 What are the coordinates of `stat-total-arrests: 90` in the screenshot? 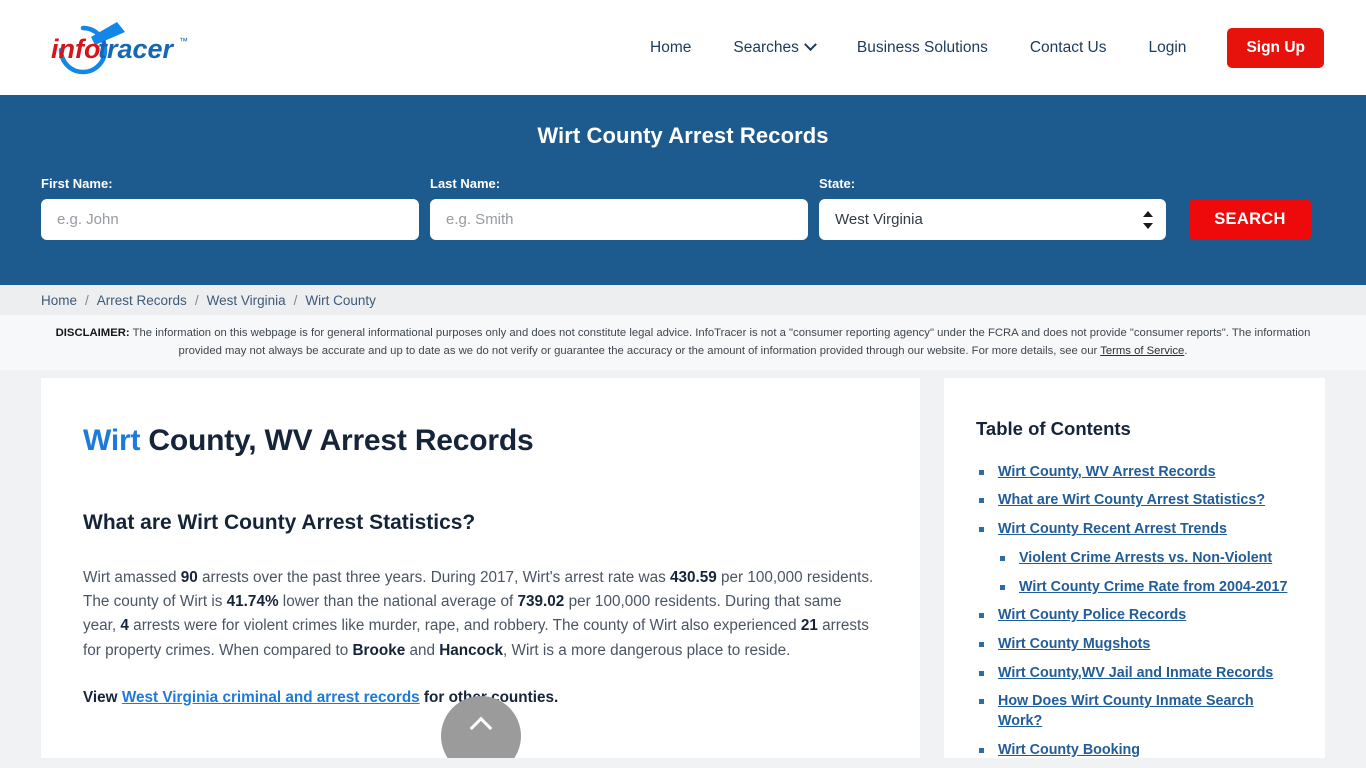 It's located at (189, 577).